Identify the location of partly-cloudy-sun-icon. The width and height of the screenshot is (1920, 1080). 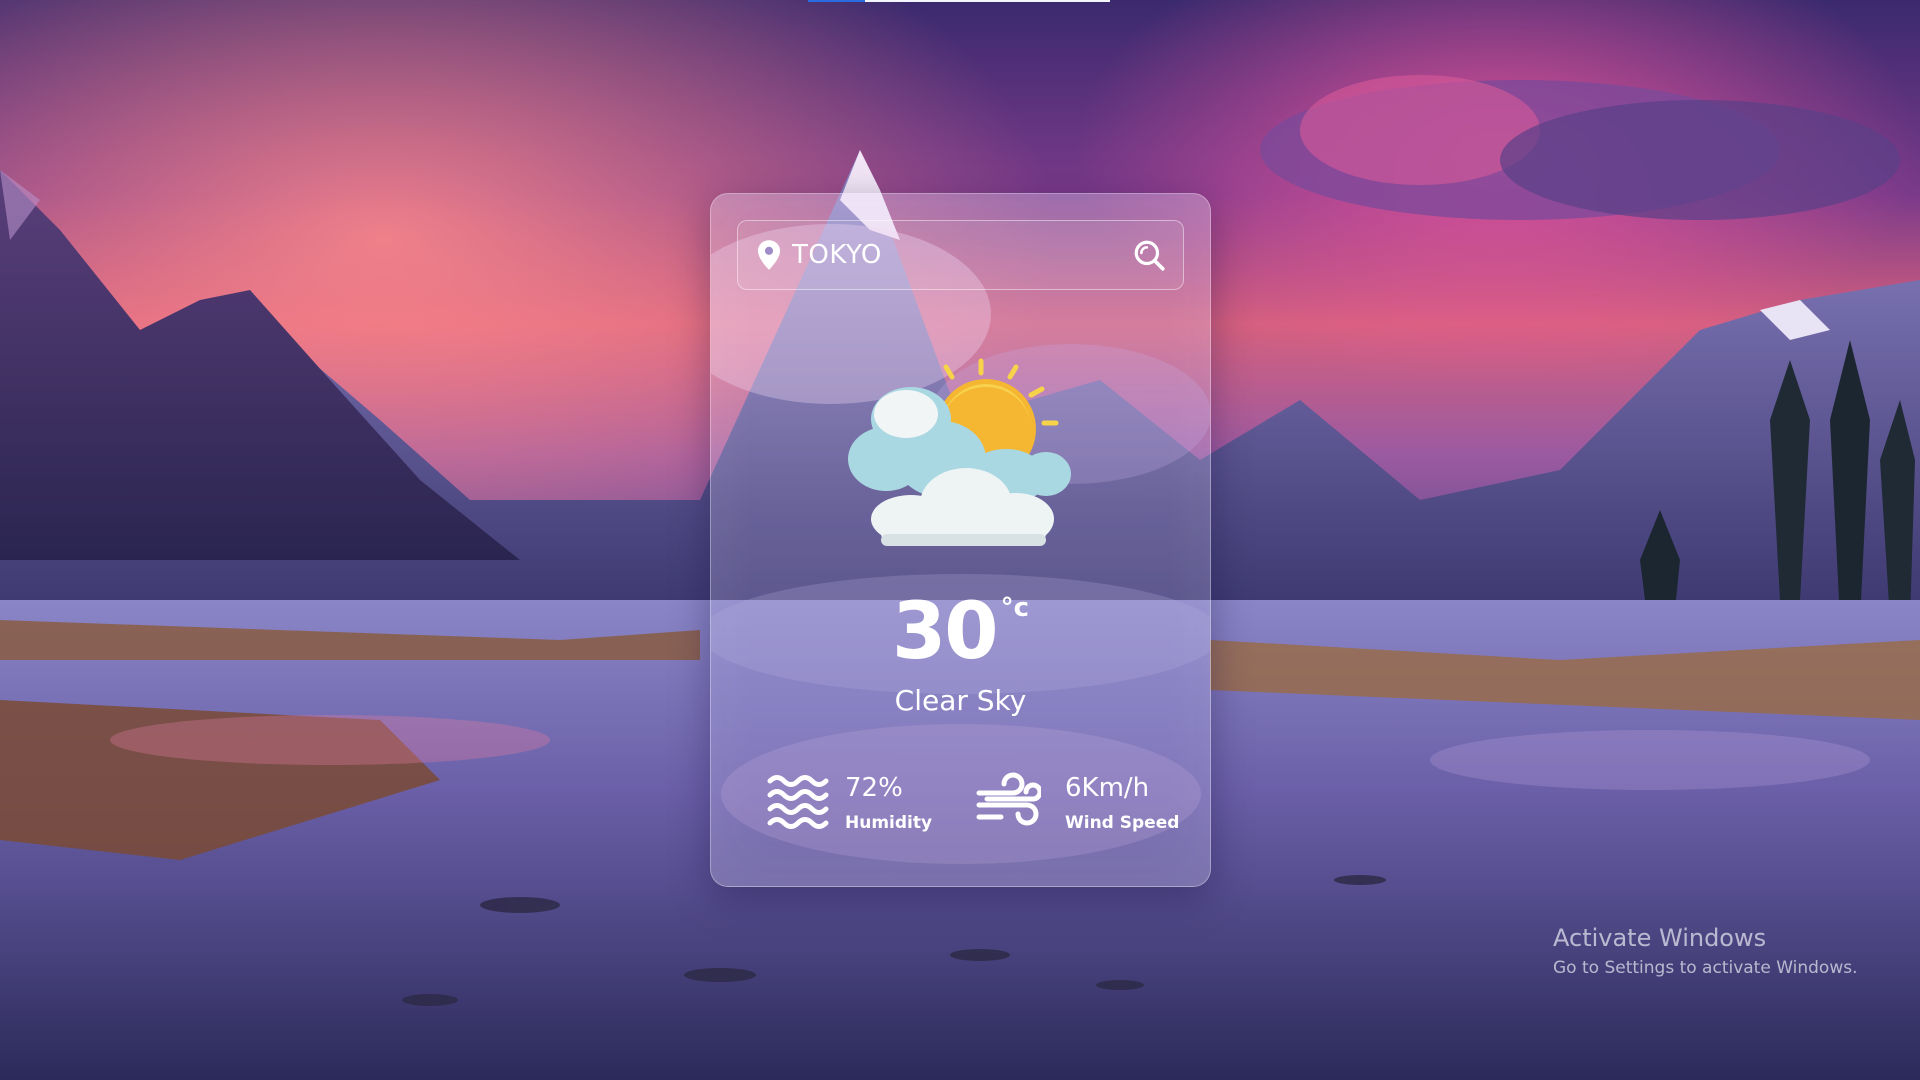
(959, 452).